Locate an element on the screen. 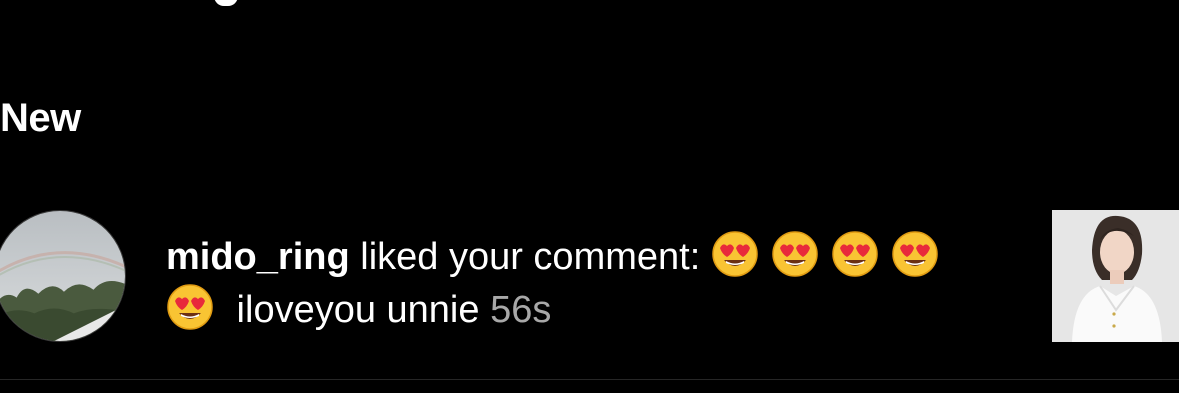 This screenshot has width=1179, height=393. avatar-photo is located at coordinates (62, 276).